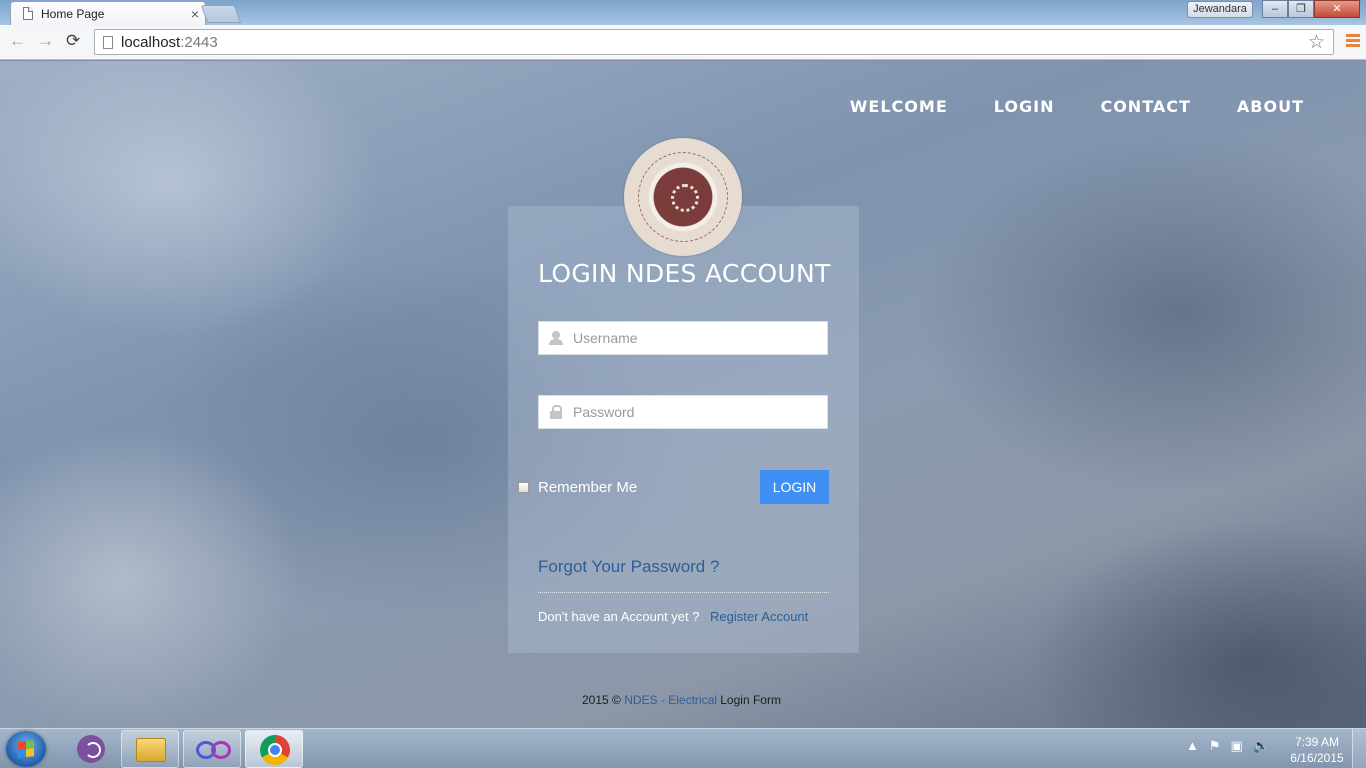  I want to click on clock-time: 7:39 AM, so click(1317, 742).